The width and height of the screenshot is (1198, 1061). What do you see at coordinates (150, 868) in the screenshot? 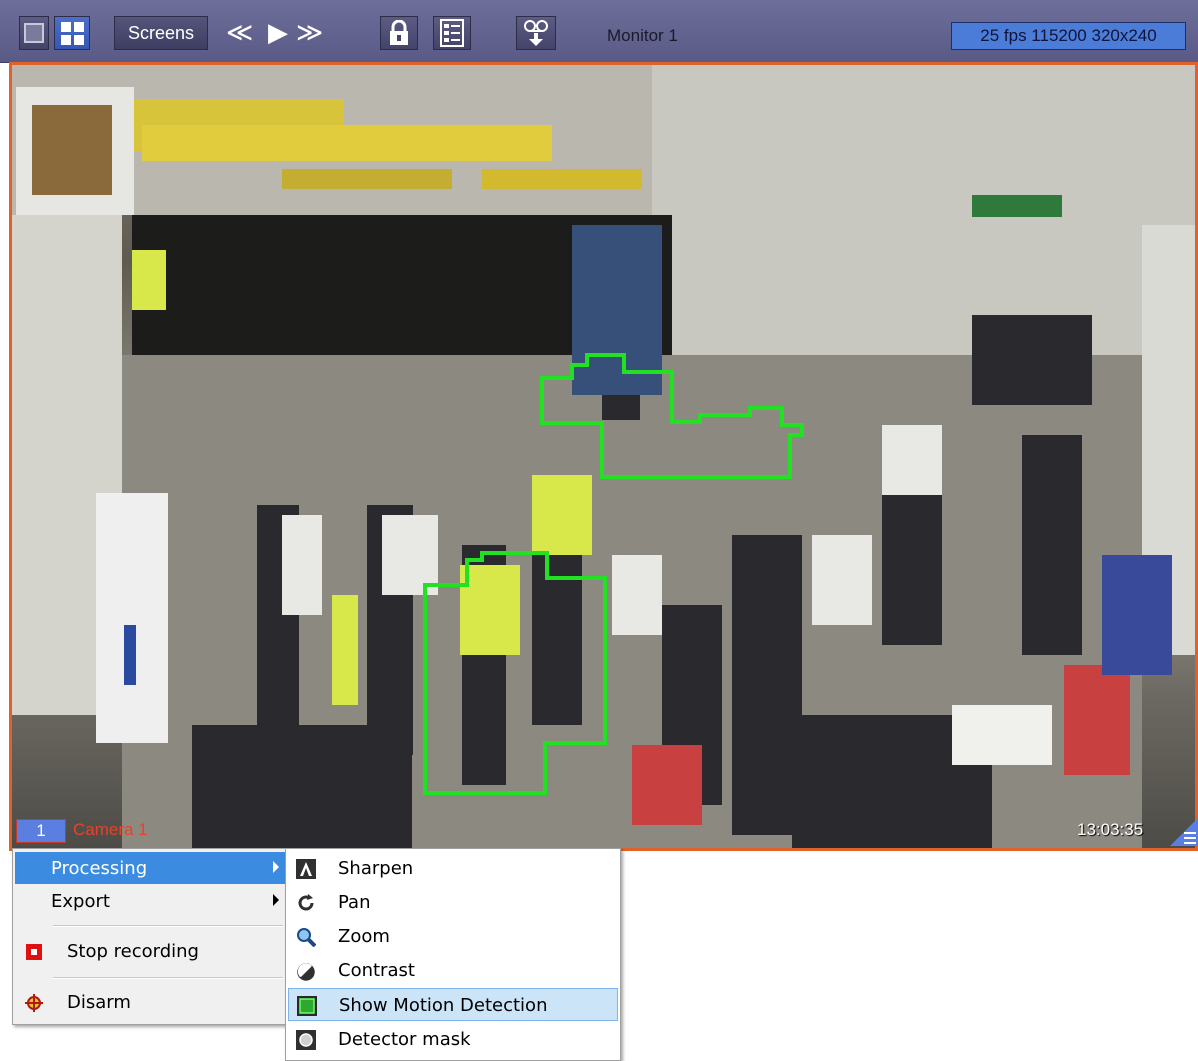
I see `menu-item-processing: Processing` at bounding box center [150, 868].